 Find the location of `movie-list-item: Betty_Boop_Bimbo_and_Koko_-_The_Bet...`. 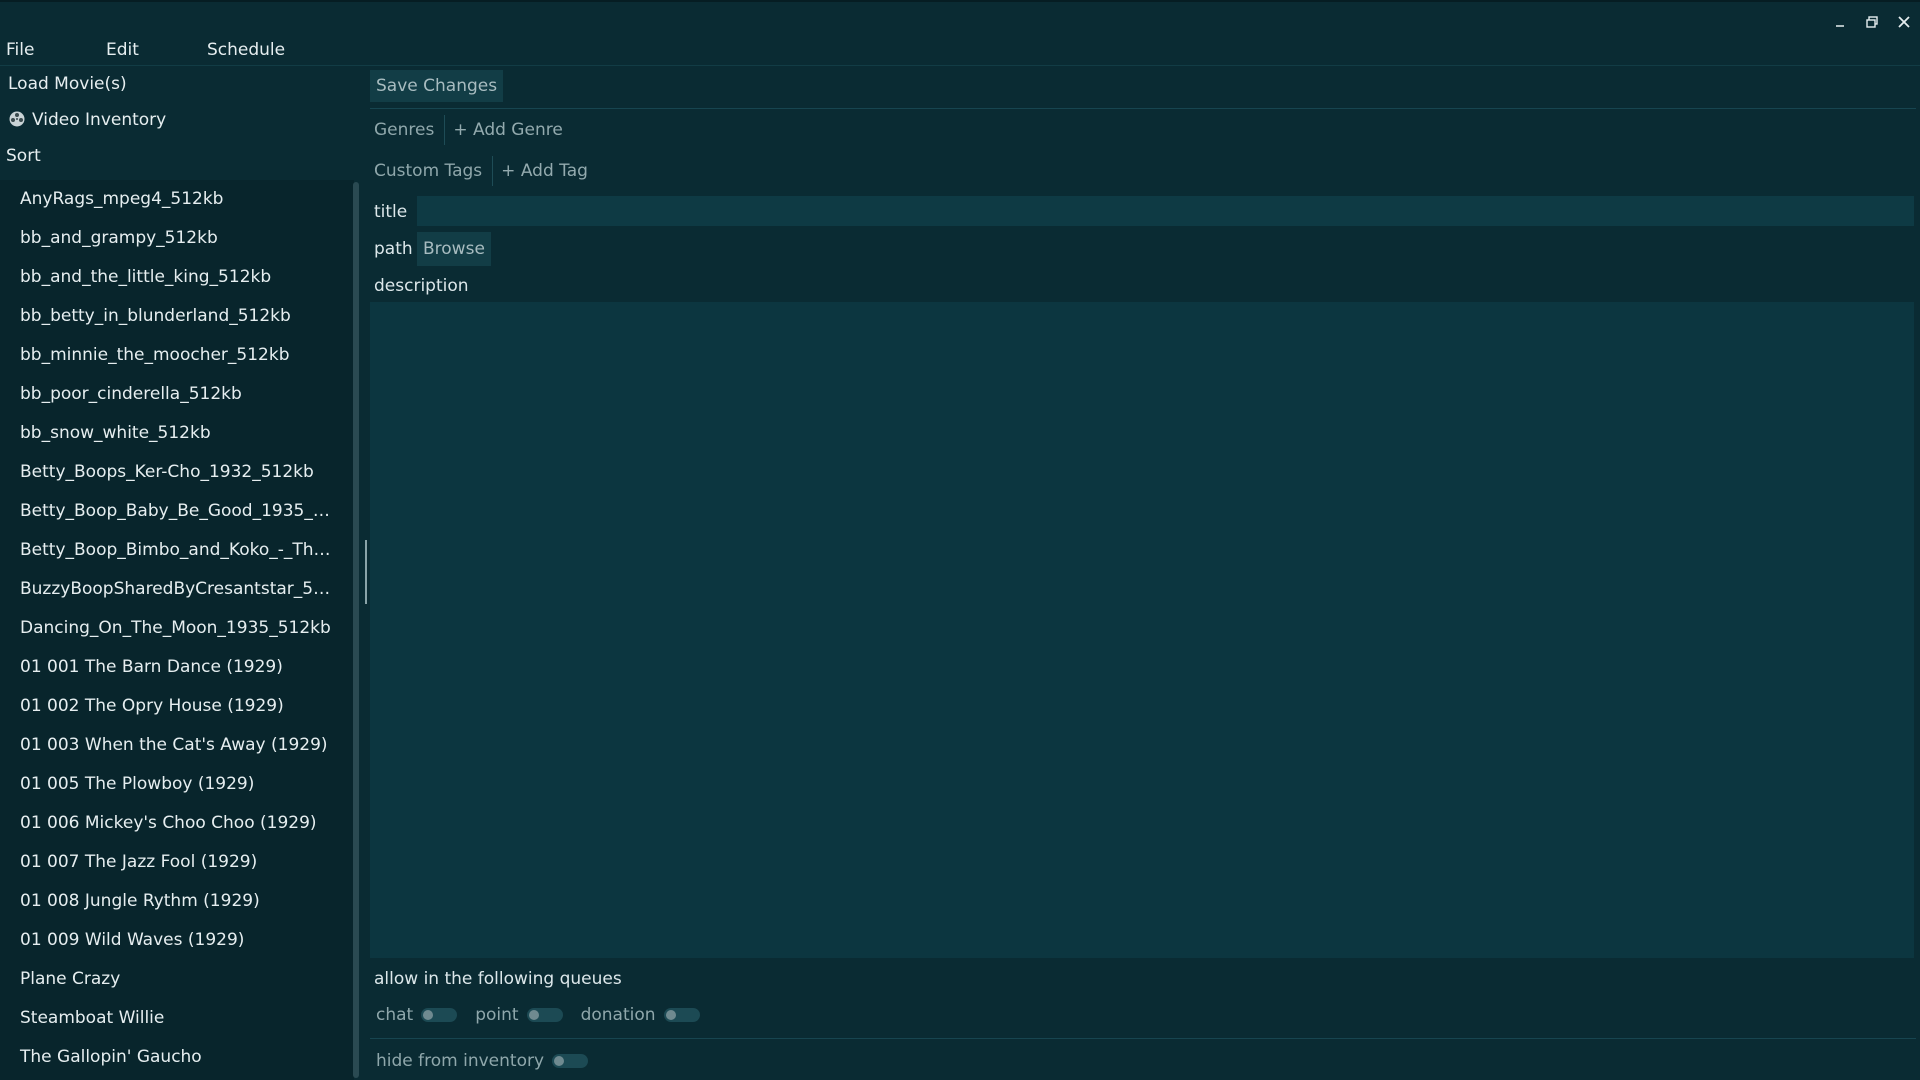

movie-list-item: Betty_Boop_Bimbo_and_Koko_-_The_Bet... is located at coordinates (170, 550).